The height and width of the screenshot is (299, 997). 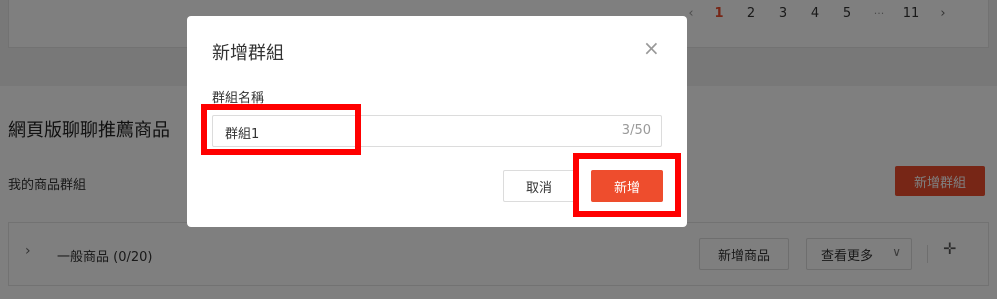 What do you see at coordinates (238, 98) in the screenshot?
I see `group-name-label: 群組名稱` at bounding box center [238, 98].